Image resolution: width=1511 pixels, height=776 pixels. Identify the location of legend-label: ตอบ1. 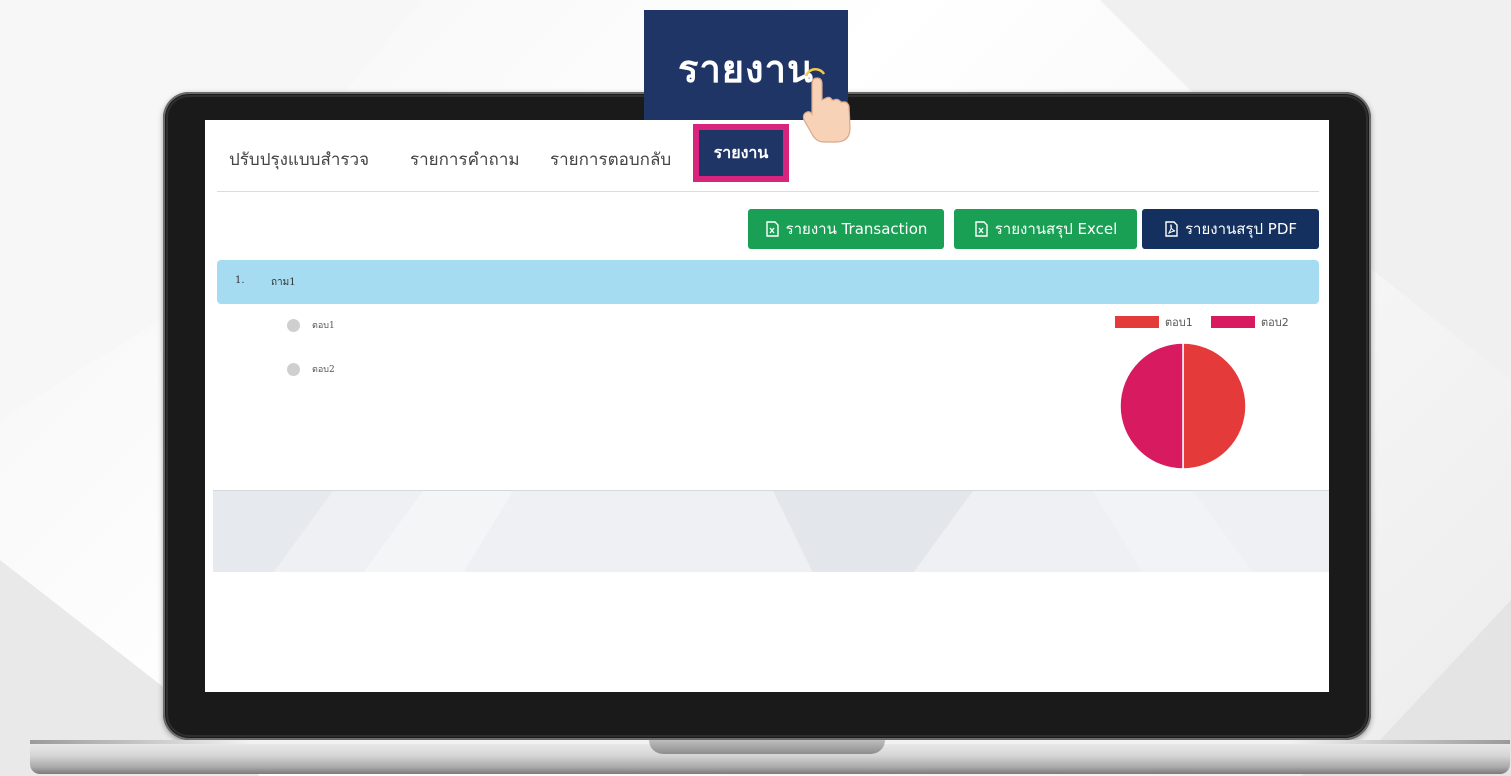
(1179, 322).